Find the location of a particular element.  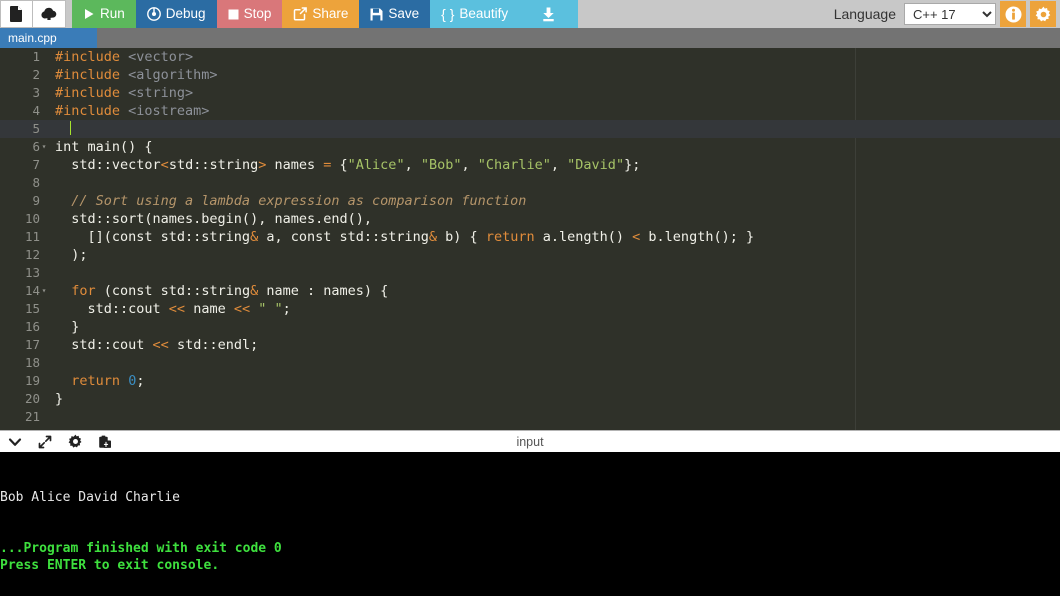

code-line: 2 #include <algorithm> is located at coordinates (530, 75).